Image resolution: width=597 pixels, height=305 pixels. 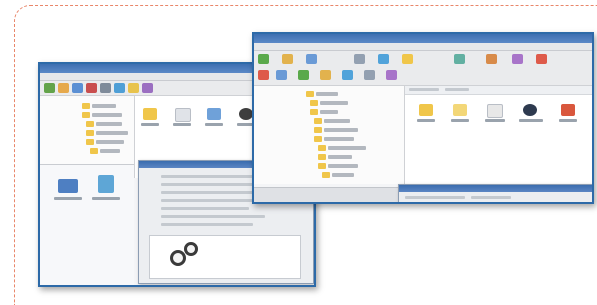 What do you see at coordinates (214, 114) in the screenshot?
I see `drive-icon` at bounding box center [214, 114].